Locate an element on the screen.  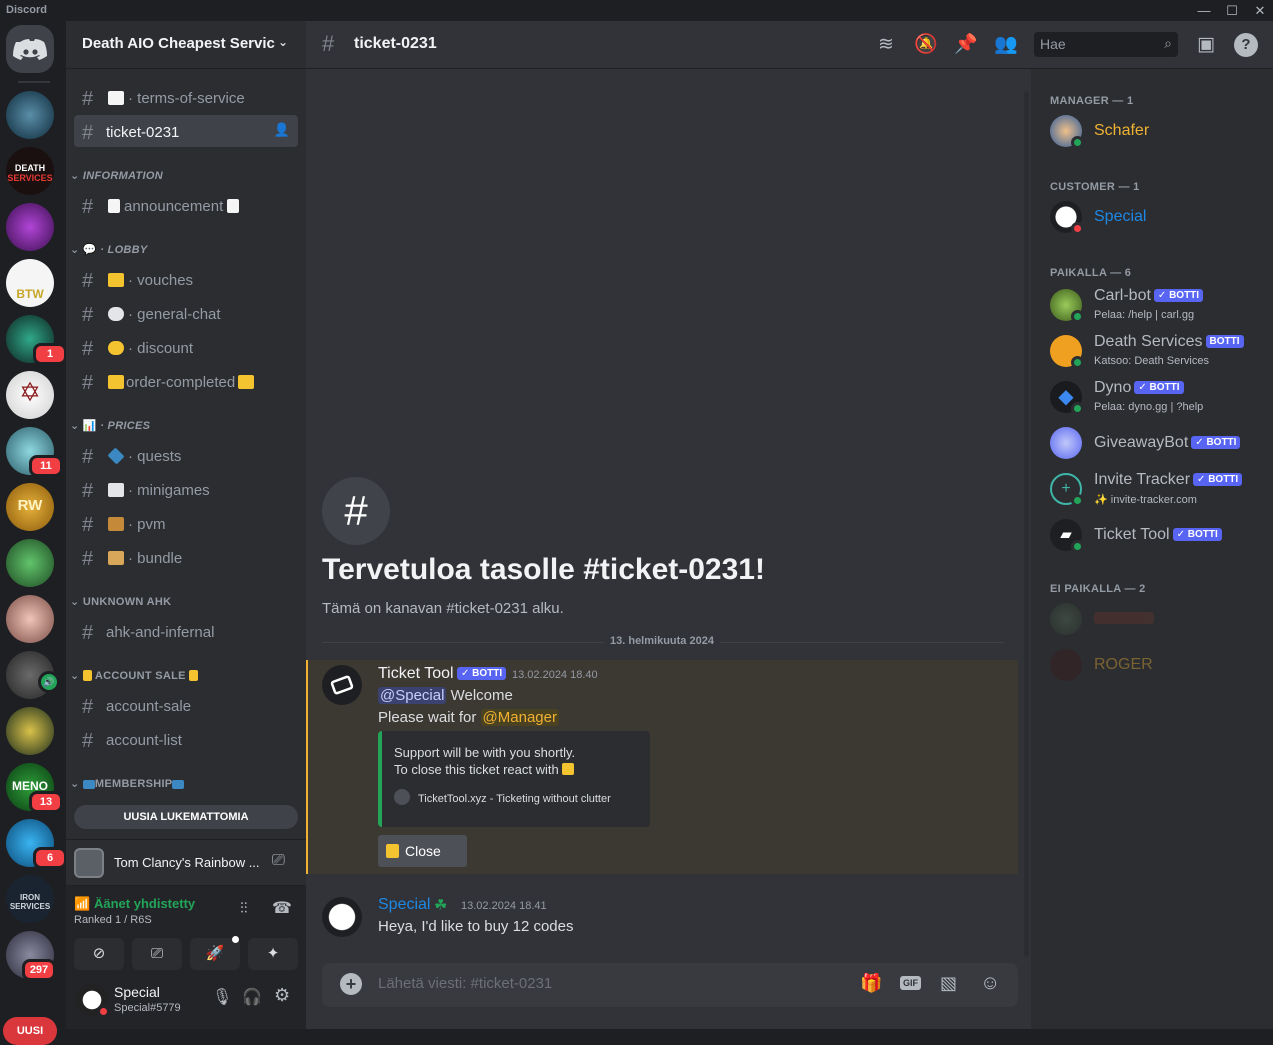
server-icon-star-miners is located at coordinates (30, 731).